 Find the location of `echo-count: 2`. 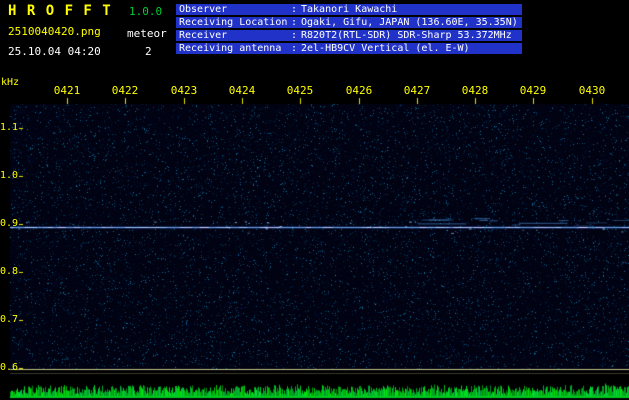

echo-count: 2 is located at coordinates (148, 51).